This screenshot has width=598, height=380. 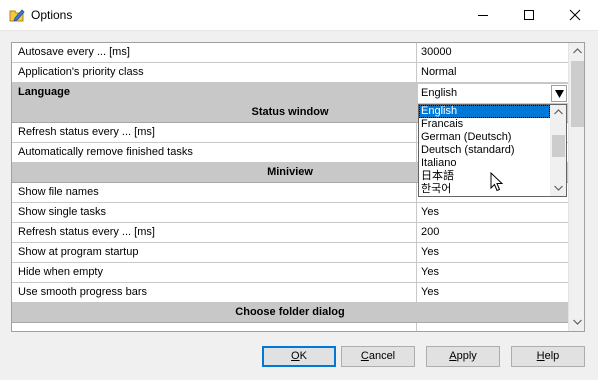 What do you see at coordinates (484, 150) in the screenshot?
I see `dropdown-option: Deutsch (standard)` at bounding box center [484, 150].